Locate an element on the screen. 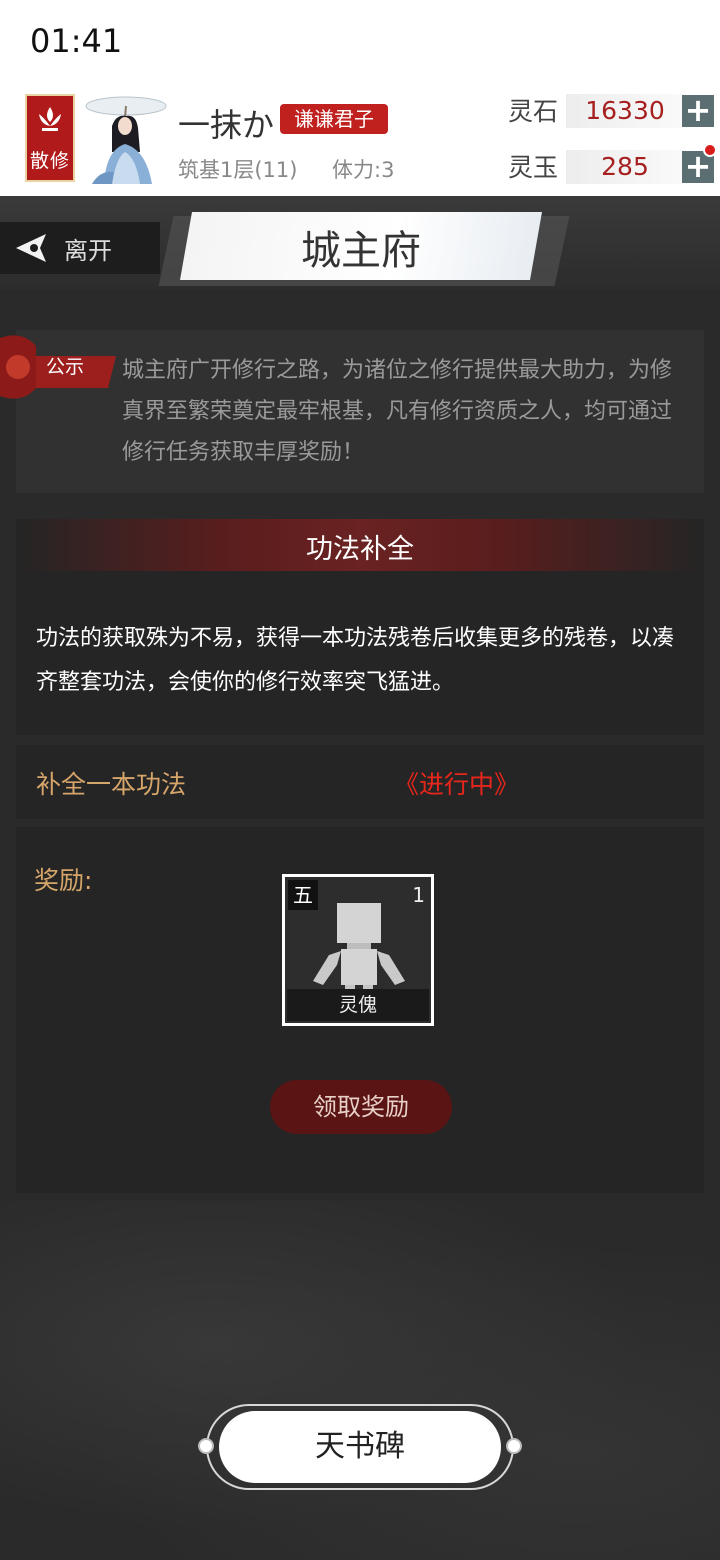 The width and height of the screenshot is (720, 1560). spirit-jade-value: 285 is located at coordinates (625, 167).